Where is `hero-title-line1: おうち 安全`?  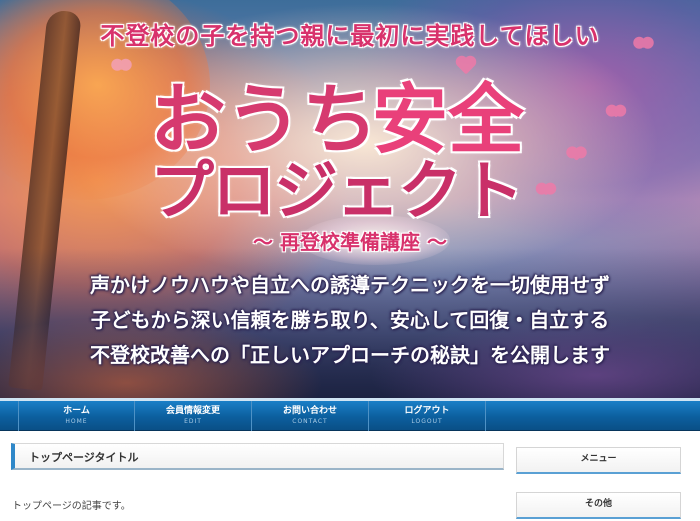 hero-title-line1: おうち 安全 is located at coordinates (360, 111).